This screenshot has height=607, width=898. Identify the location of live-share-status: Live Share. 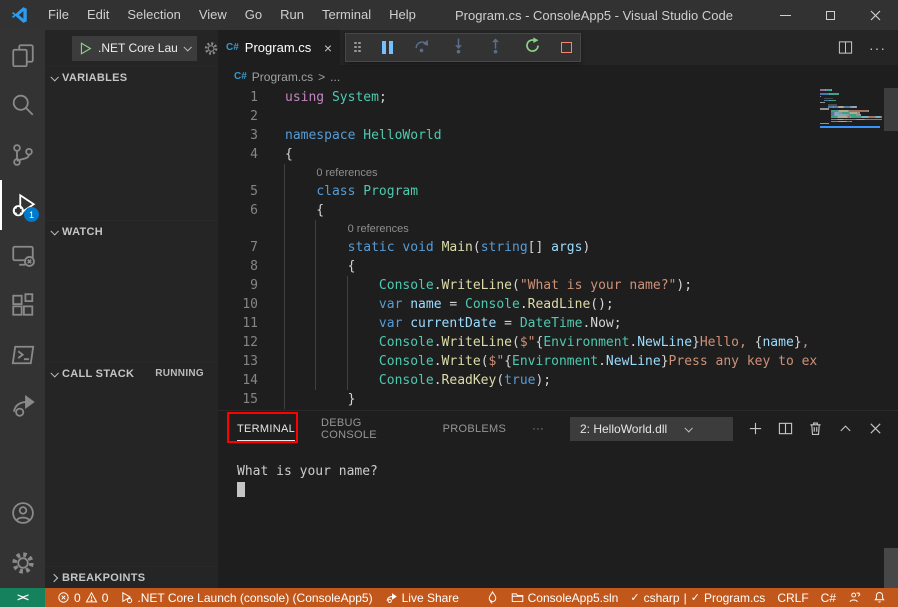
(422, 598).